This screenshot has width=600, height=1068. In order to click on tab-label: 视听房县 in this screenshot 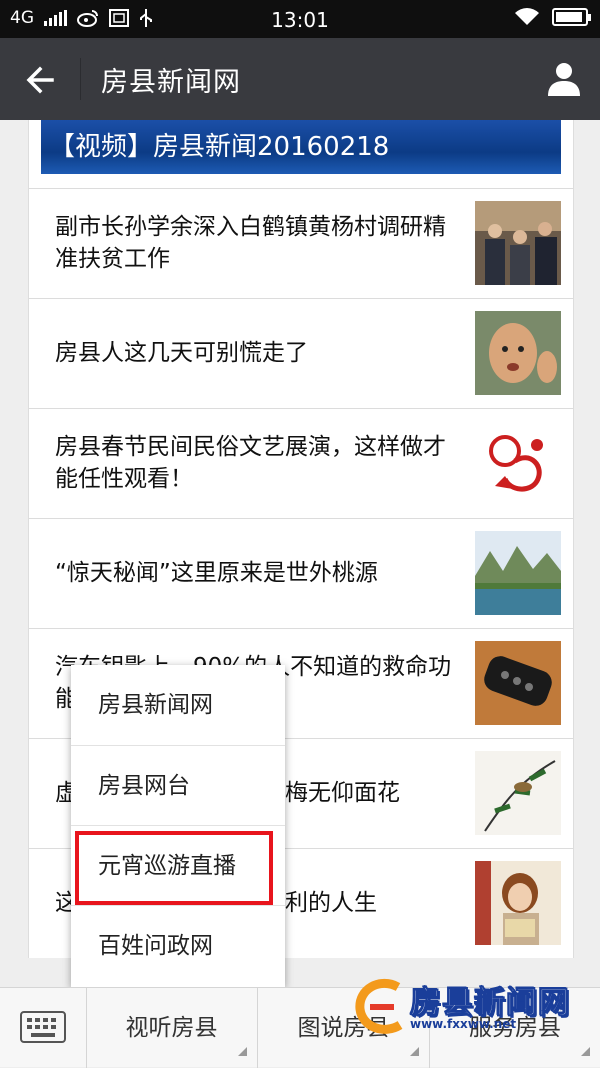, I will do `click(171, 1028)`.